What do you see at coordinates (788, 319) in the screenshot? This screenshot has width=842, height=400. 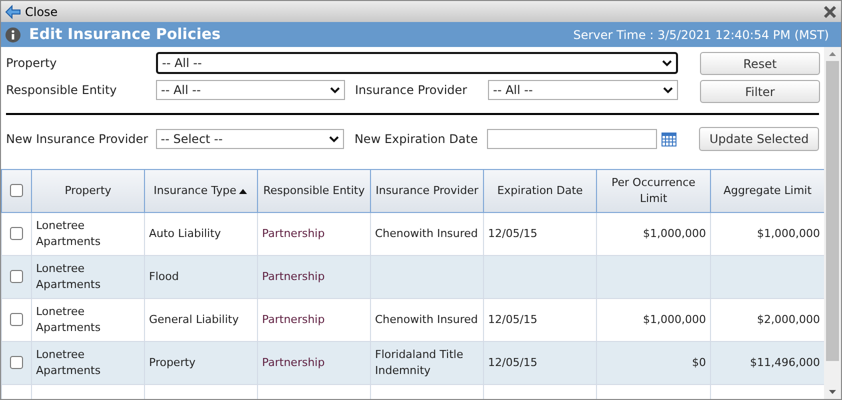 I see `table-cell: $2,000,000` at bounding box center [788, 319].